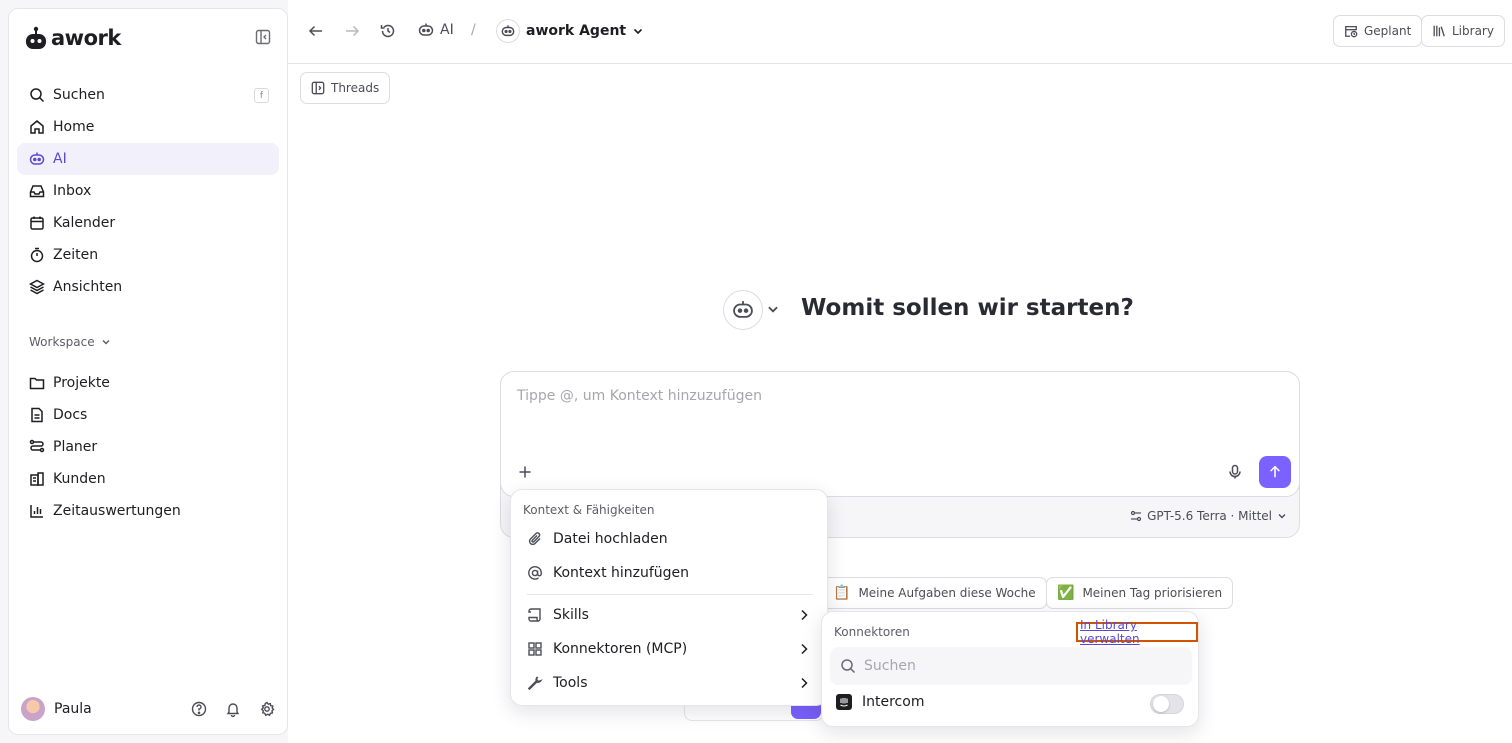  I want to click on intercom-toggle, so click(1167, 704).